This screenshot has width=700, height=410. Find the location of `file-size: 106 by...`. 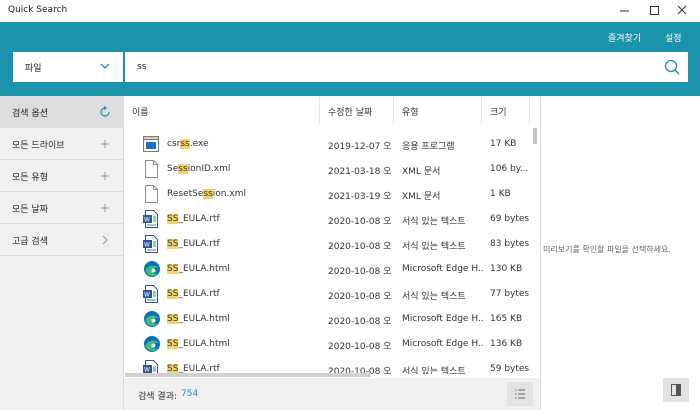

file-size: 106 by... is located at coordinates (509, 169).